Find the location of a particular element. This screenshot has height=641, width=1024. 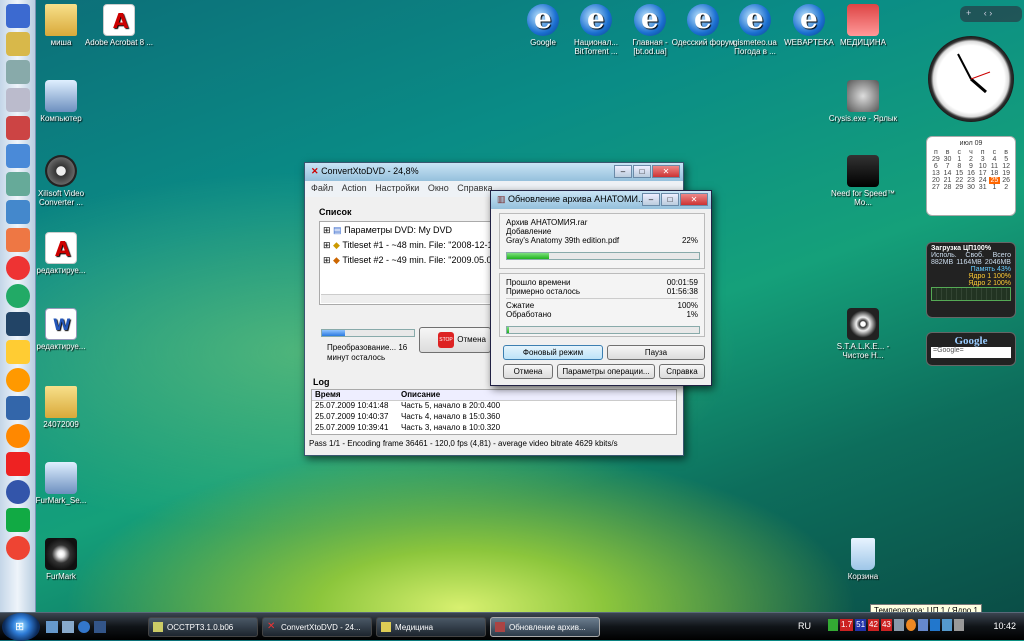

switch-windows-icon is located at coordinates (68, 627).